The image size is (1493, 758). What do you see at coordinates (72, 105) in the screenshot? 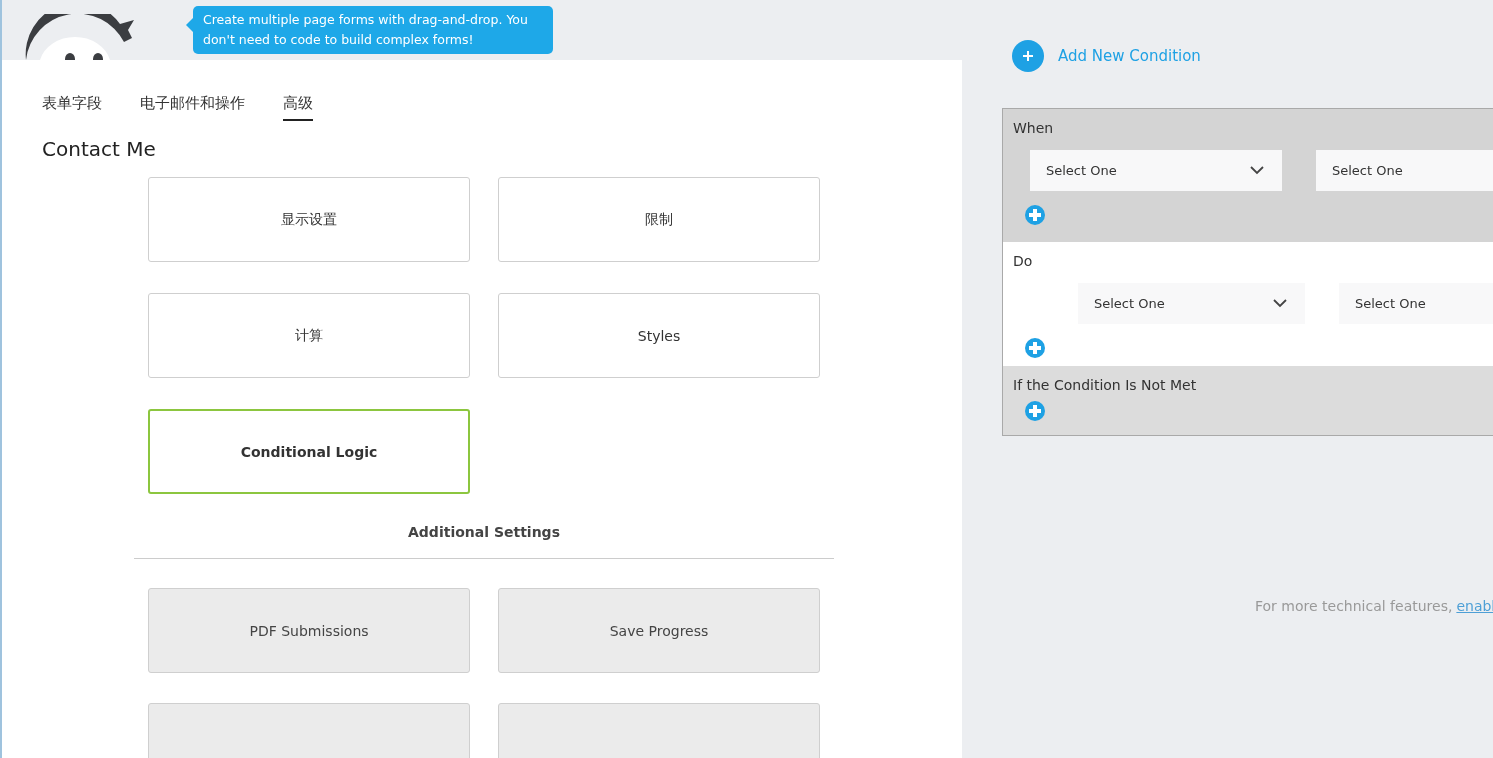
I see `tab: 表单字段` at bounding box center [72, 105].